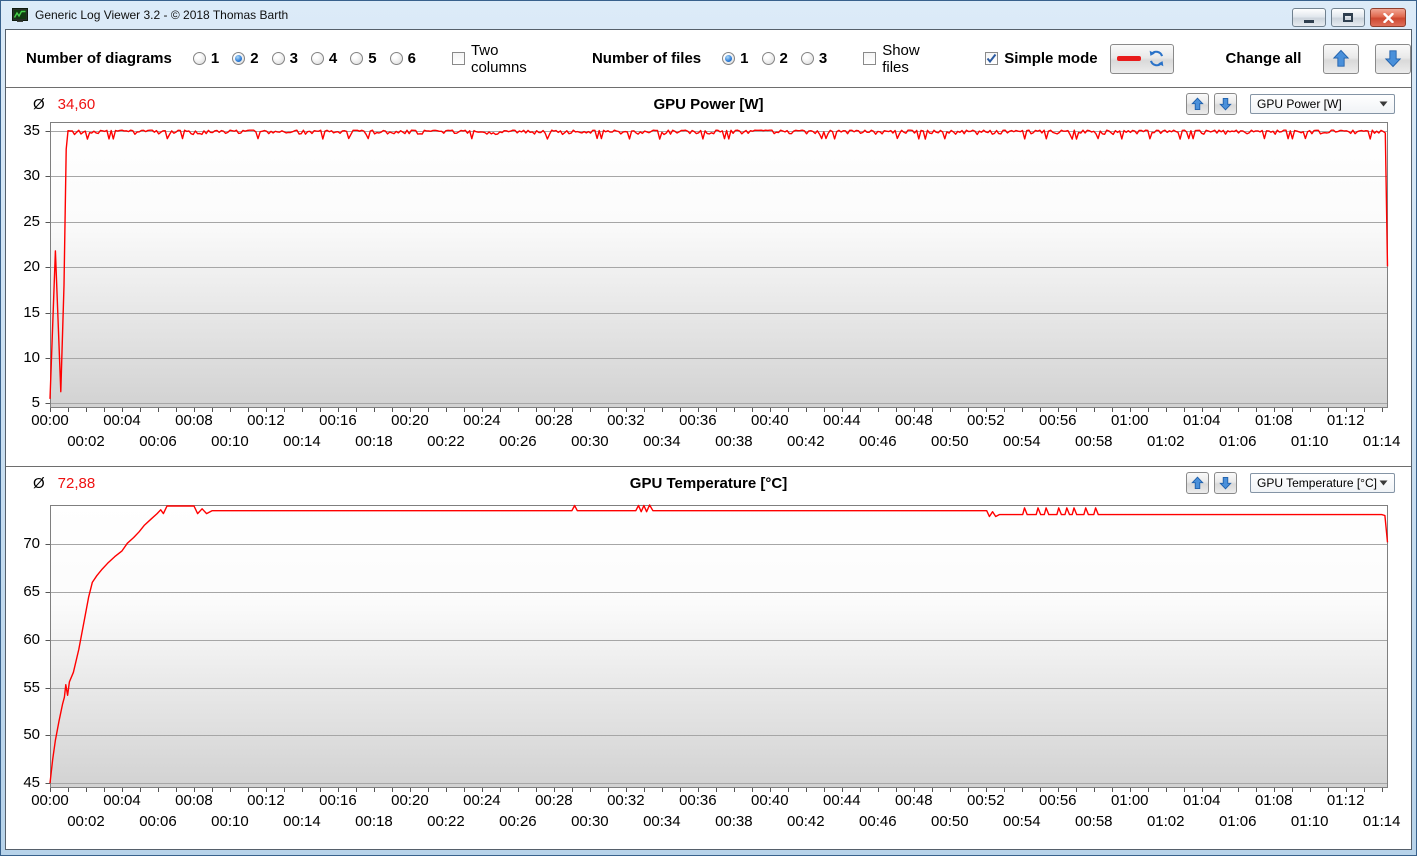 The image size is (1417, 856). What do you see at coordinates (158, 821) in the screenshot?
I see `x-tick-label: 00:06` at bounding box center [158, 821].